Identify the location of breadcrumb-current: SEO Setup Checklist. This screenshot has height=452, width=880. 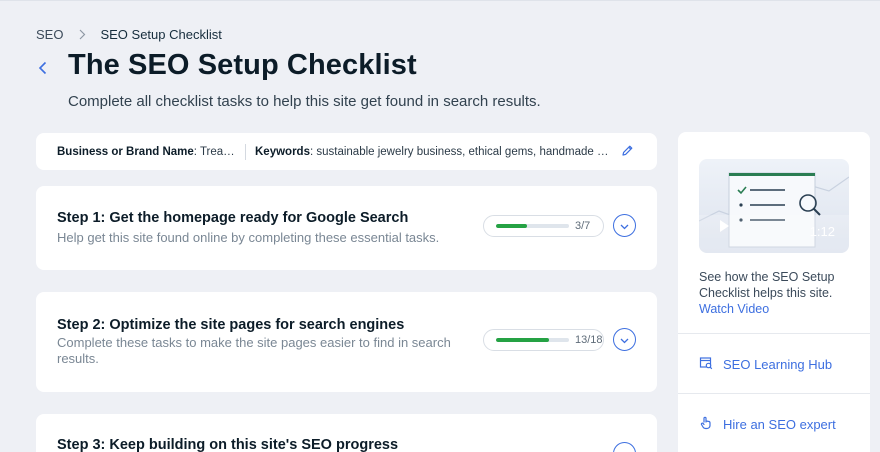
(161, 34).